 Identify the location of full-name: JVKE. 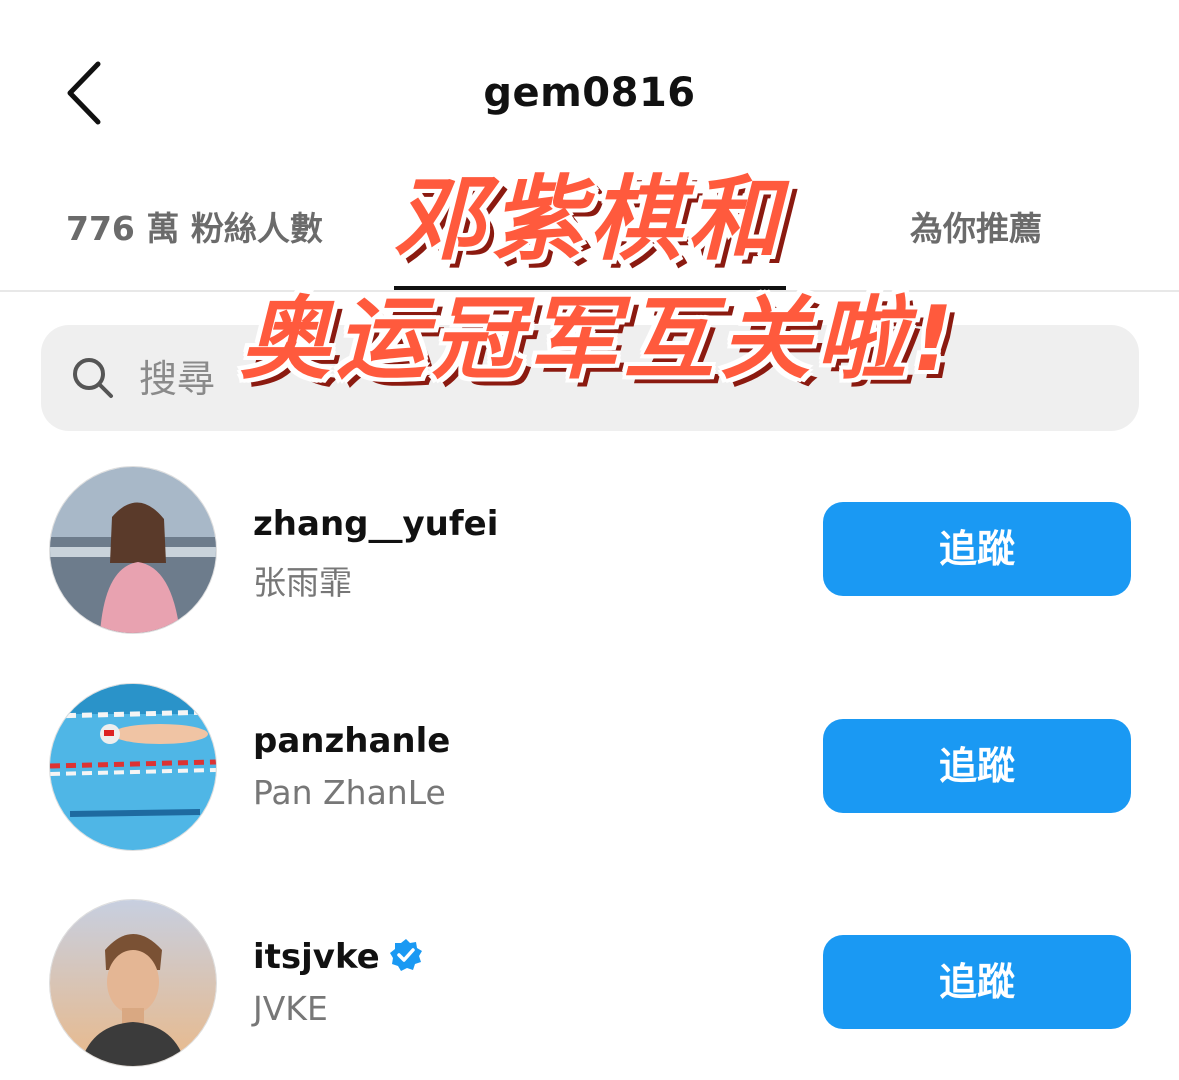
(290, 1008).